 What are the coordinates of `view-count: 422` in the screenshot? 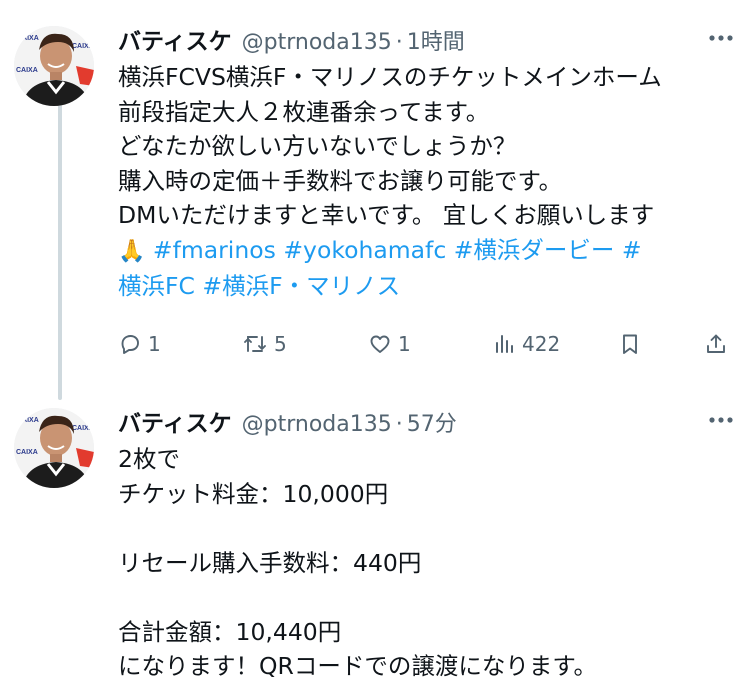 It's located at (541, 344).